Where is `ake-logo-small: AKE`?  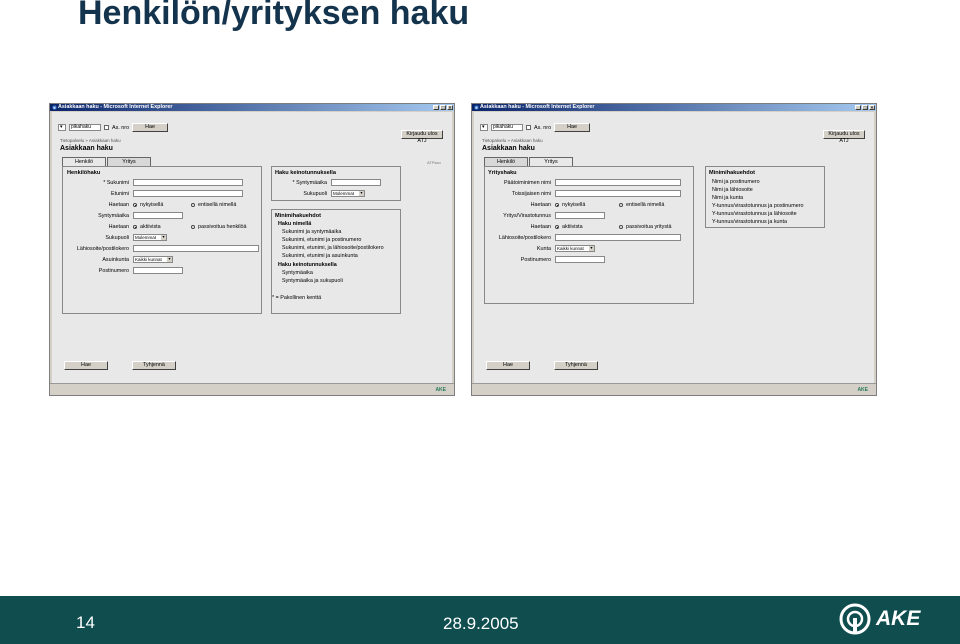 ake-logo-small: AKE is located at coordinates (440, 390).